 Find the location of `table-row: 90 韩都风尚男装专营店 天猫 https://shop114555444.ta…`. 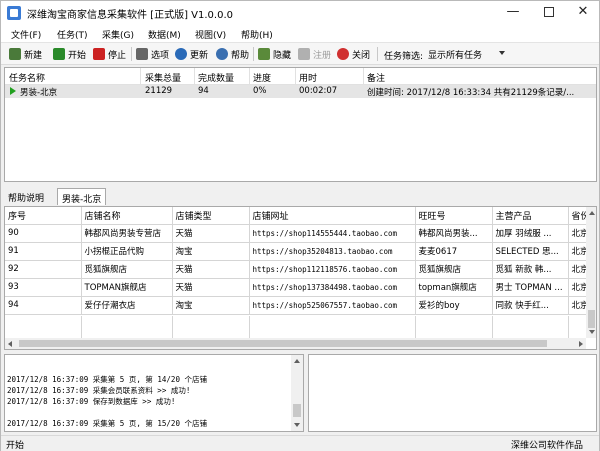

table-row: 90 韩都风尚男装专营店 天猫 https://shop114555444.ta… is located at coordinates (298, 233).